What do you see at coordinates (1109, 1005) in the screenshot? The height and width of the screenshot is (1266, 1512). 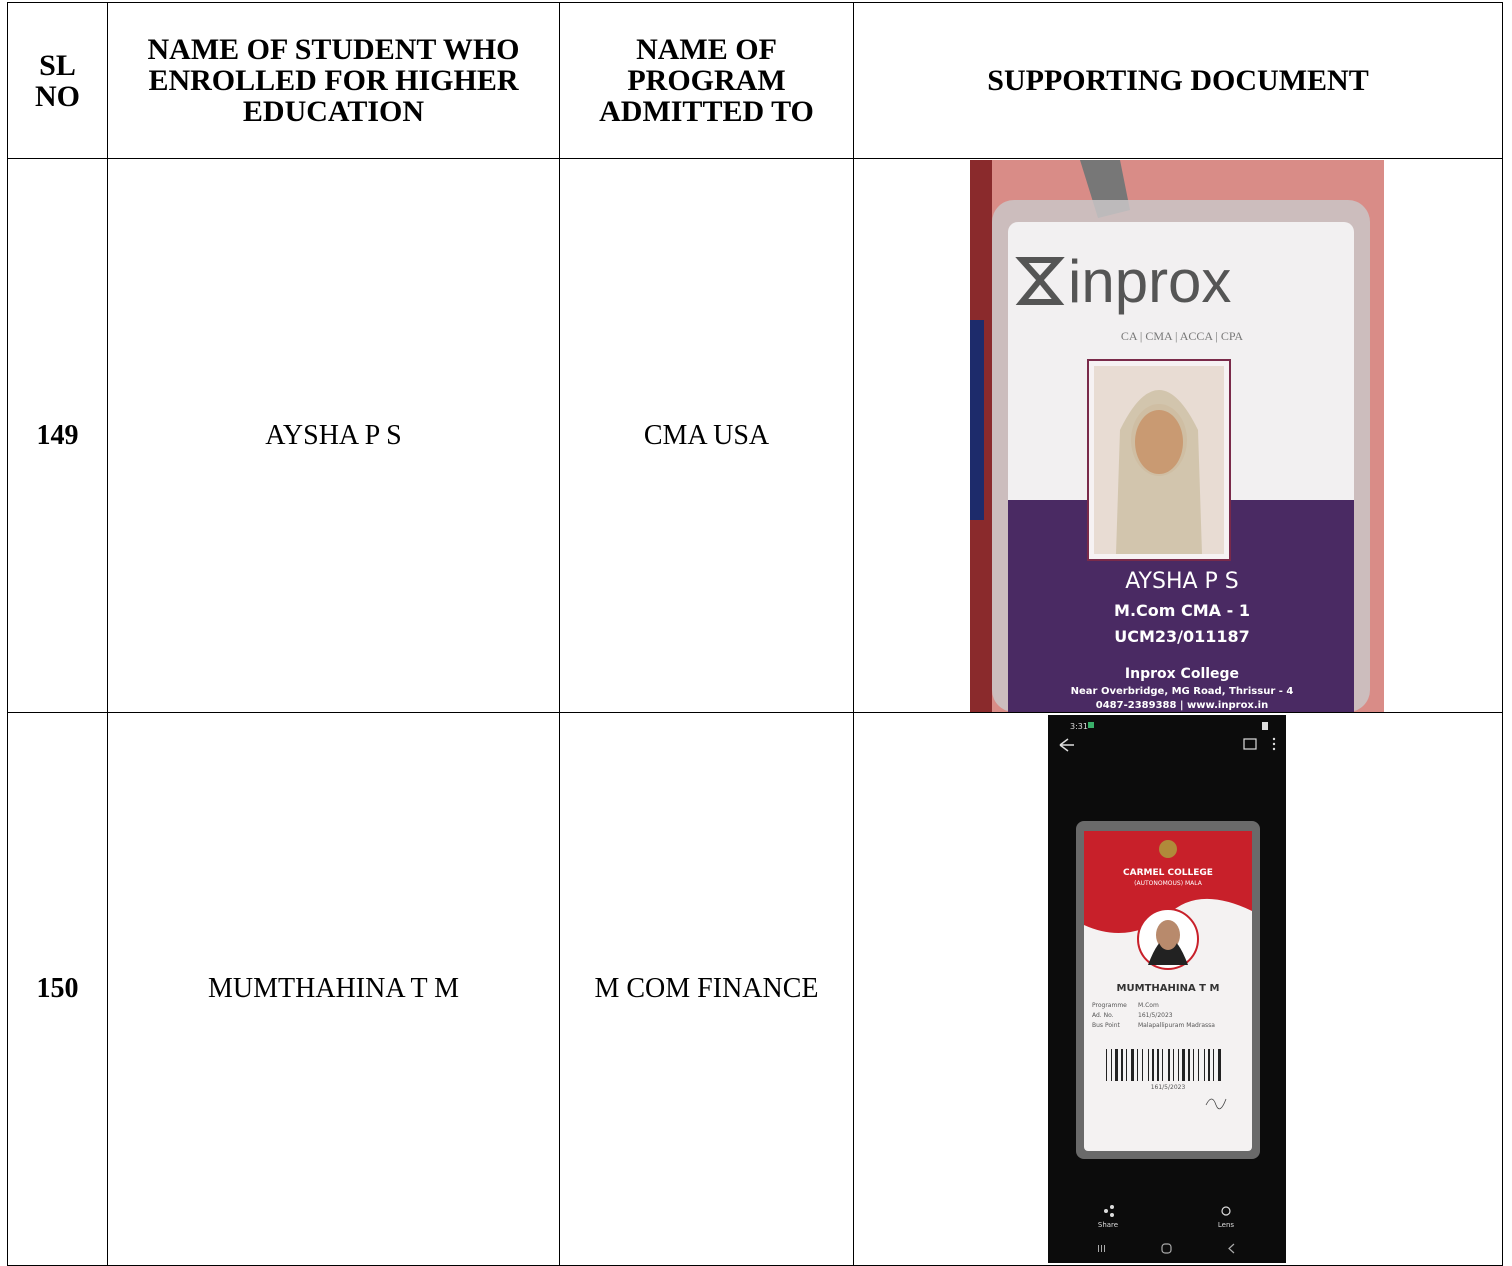 I see `field-label: Programme` at bounding box center [1109, 1005].